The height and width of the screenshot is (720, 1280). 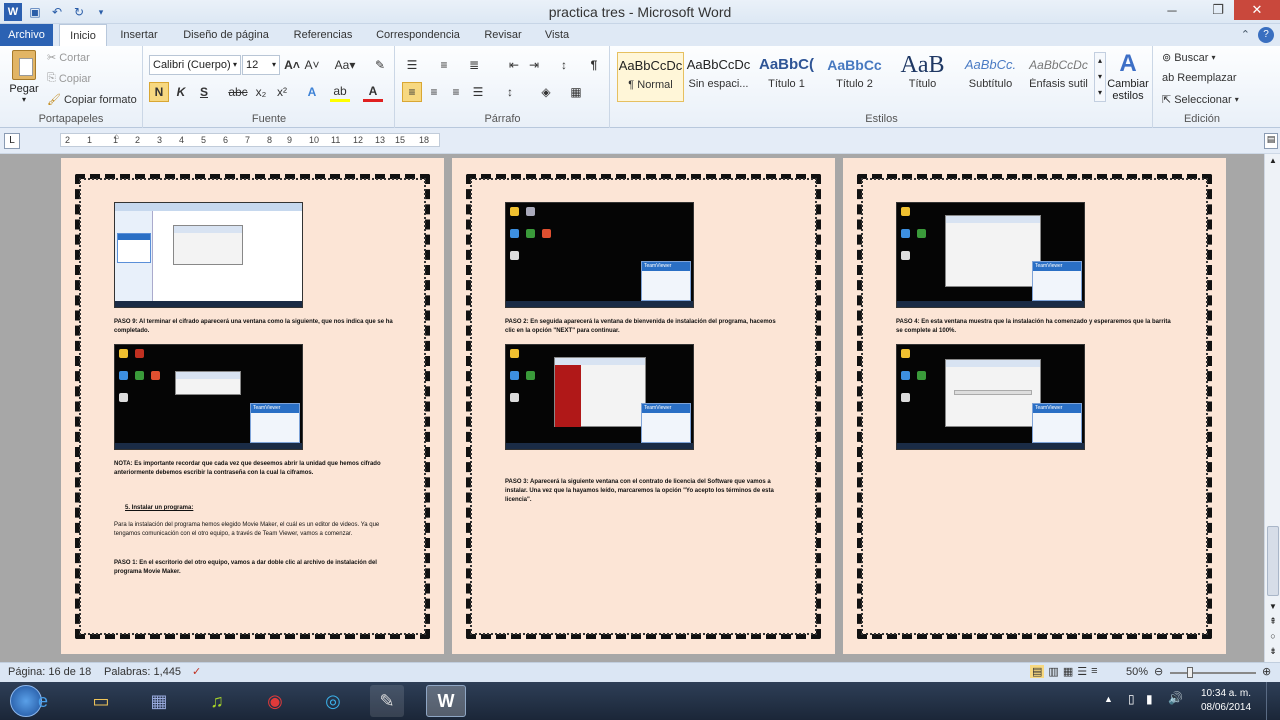 I want to click on align-right-icon: ≡, so click(x=456, y=92).